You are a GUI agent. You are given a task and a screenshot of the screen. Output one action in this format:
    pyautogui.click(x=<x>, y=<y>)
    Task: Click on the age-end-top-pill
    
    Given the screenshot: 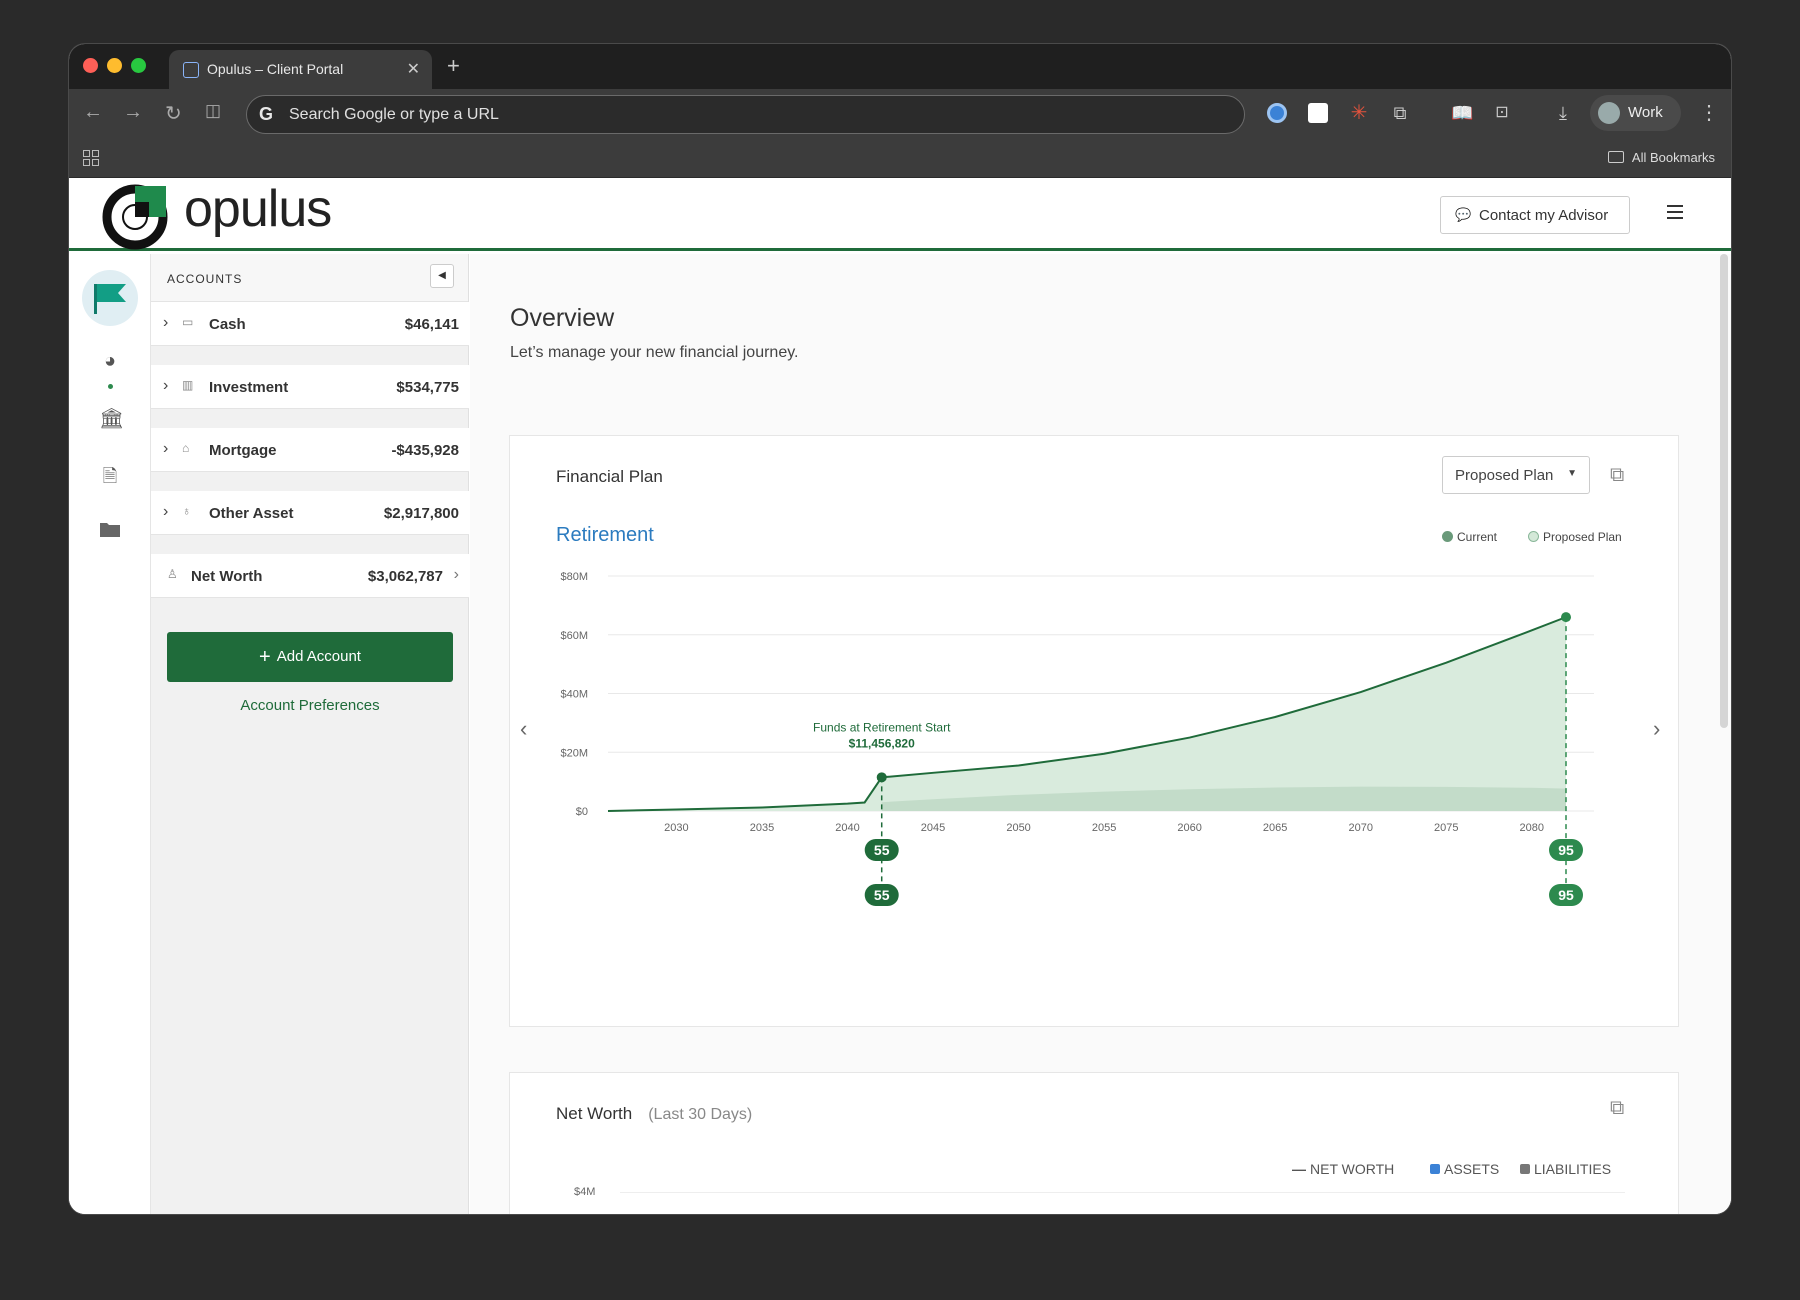 What is the action you would take?
    pyautogui.click(x=1566, y=850)
    